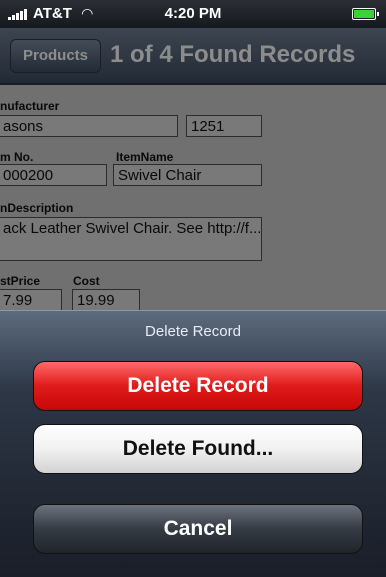  I want to click on status-bar: AT&T ◠ 4:20 PM, so click(193, 14).